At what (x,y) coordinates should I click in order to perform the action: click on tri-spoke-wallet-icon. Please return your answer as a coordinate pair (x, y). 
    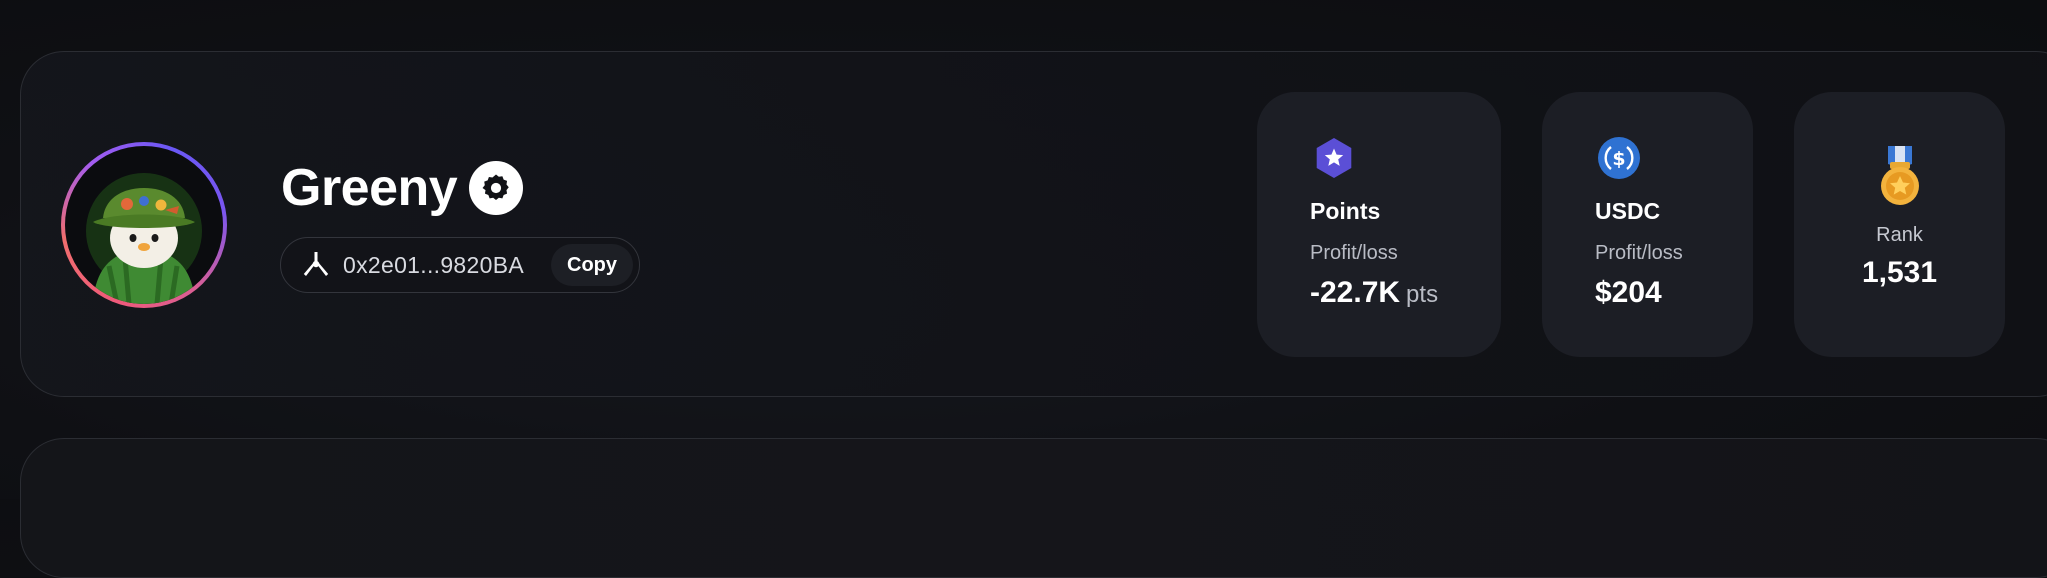
    Looking at the image, I should click on (316, 265).